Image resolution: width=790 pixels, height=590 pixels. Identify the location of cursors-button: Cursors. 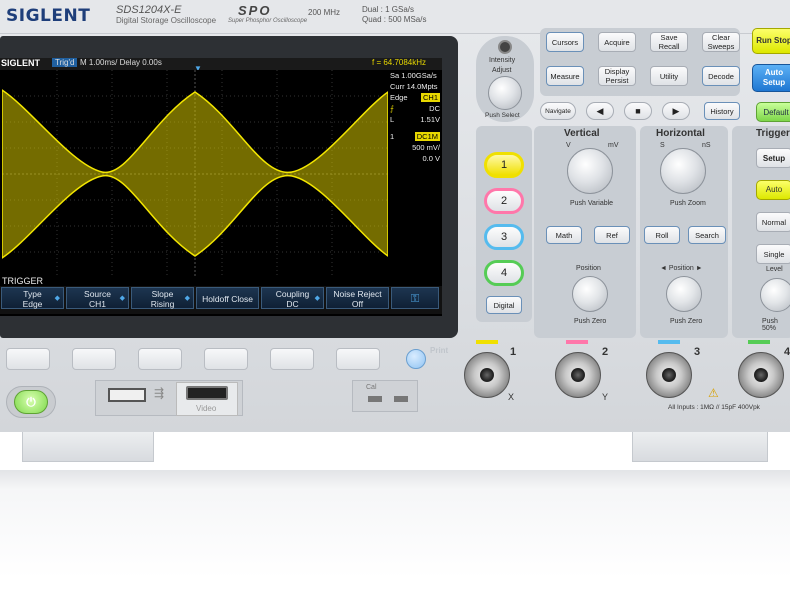
(565, 42).